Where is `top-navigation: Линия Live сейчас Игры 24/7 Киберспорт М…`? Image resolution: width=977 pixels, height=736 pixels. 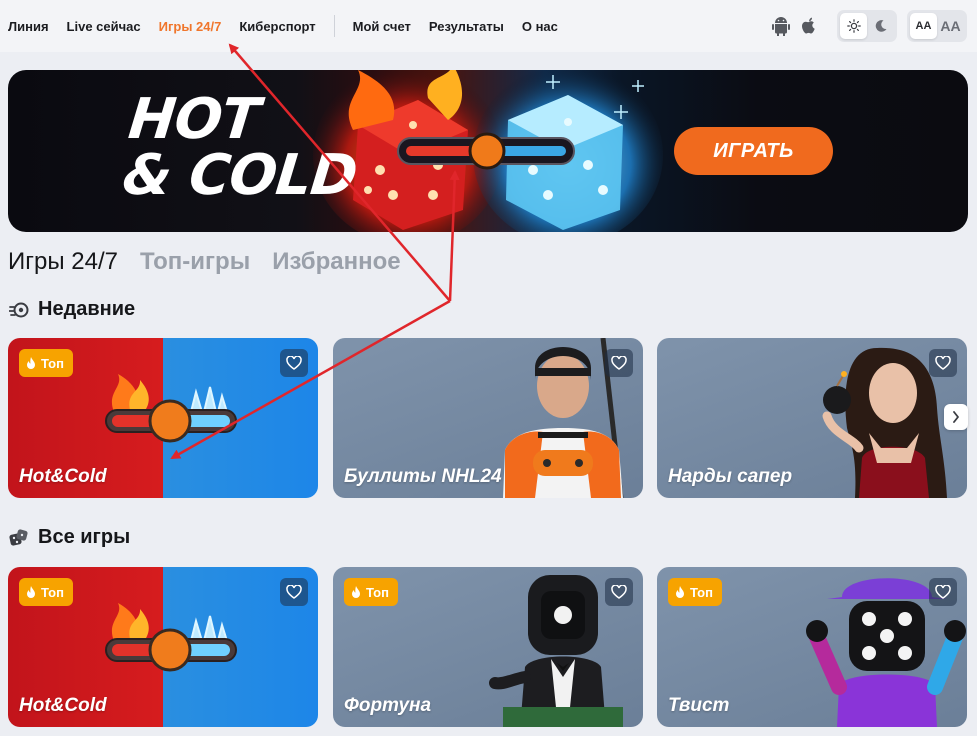 top-navigation: Линия Live сейчас Игры 24/7 Киберспорт М… is located at coordinates (488, 26).